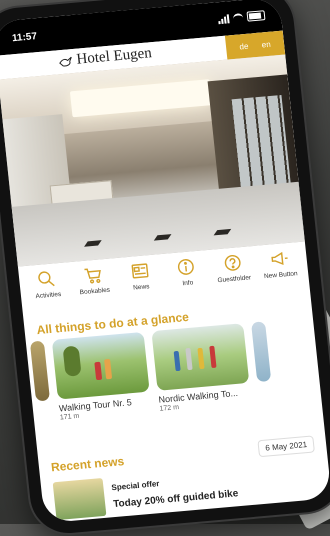  What do you see at coordinates (244, 46) in the screenshot?
I see `lang-de: de` at bounding box center [244, 46].